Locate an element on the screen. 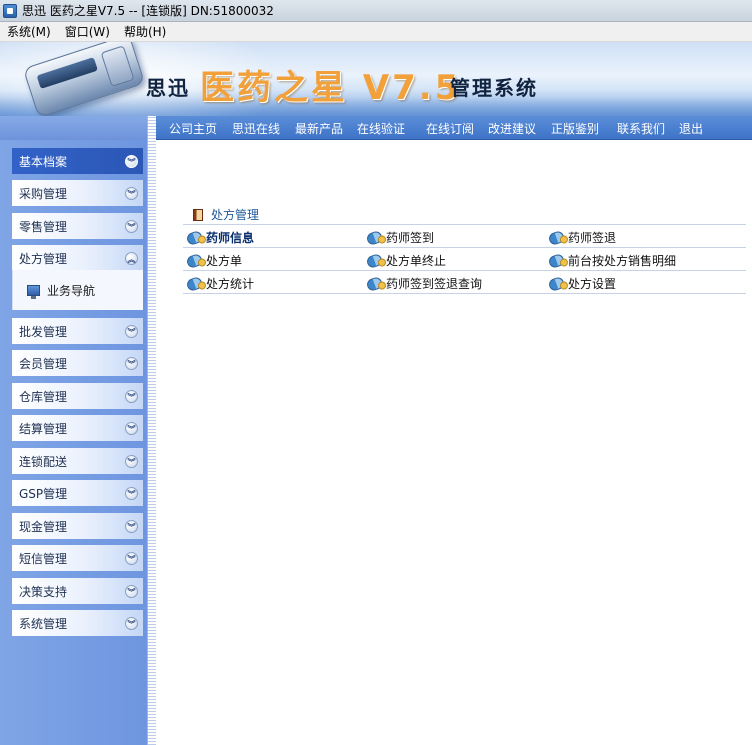  func-prescription-stats: 处方统计 is located at coordinates (220, 283).